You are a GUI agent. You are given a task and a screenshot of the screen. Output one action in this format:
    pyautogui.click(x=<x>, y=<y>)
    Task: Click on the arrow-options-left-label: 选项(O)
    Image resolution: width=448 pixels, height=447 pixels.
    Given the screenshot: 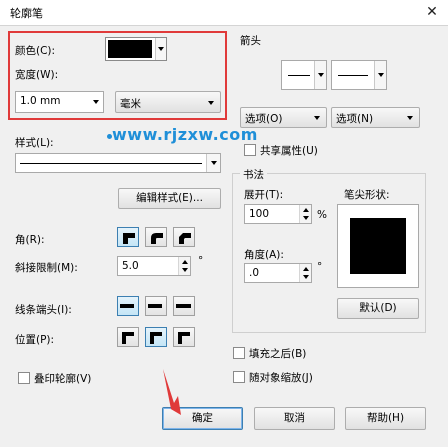 What is the action you would take?
    pyautogui.click(x=264, y=119)
    